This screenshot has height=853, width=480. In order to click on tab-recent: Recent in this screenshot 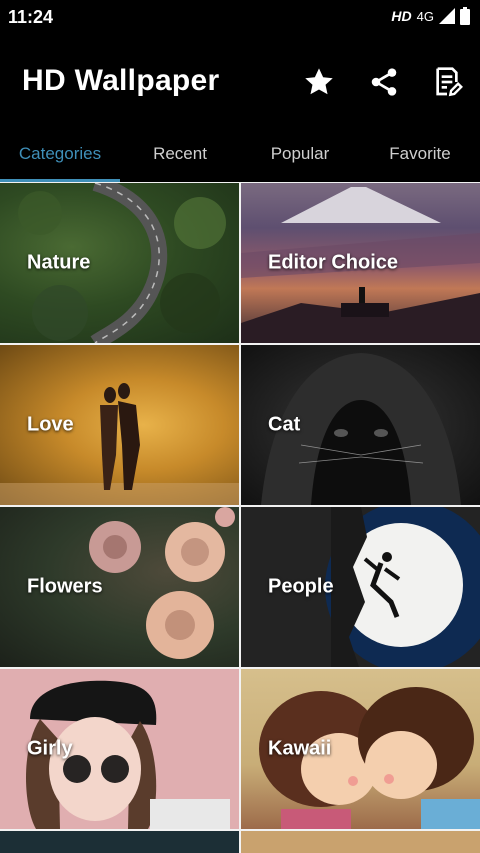, I will do `click(180, 154)`.